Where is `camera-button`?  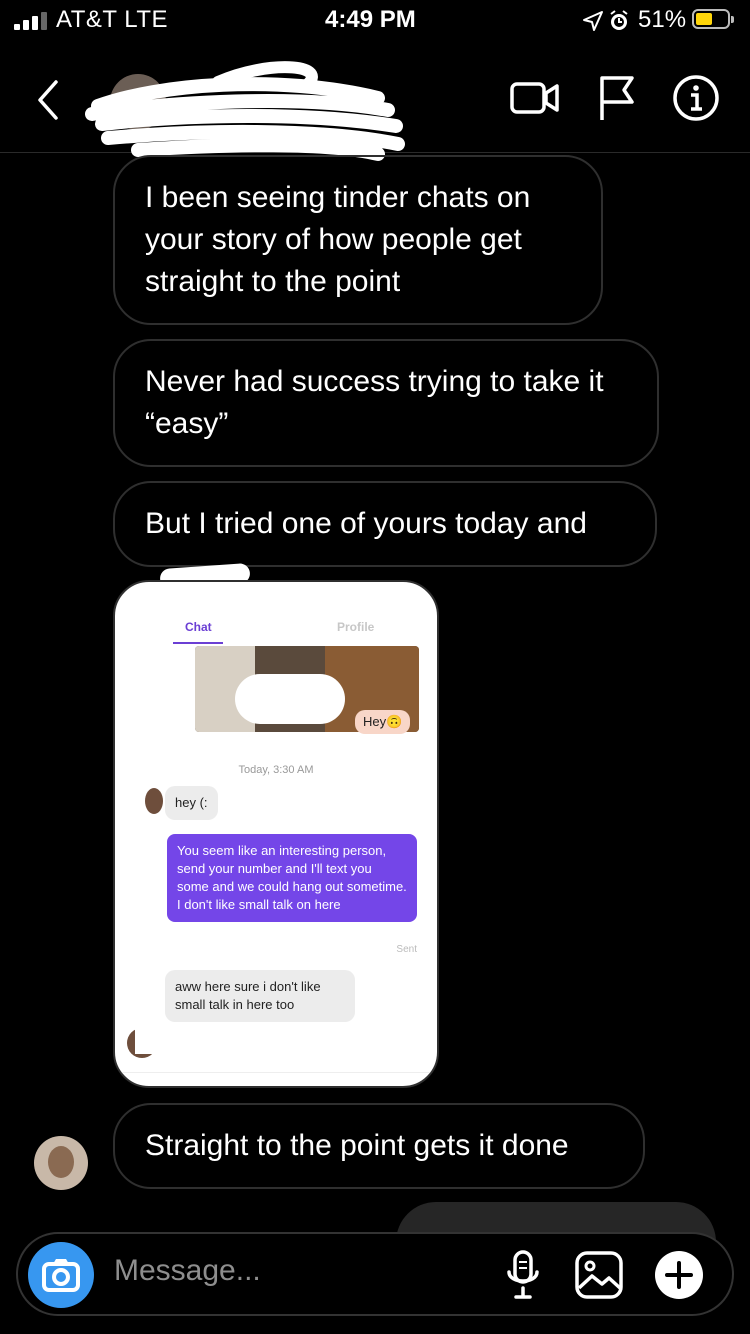
camera-button is located at coordinates (61, 1275).